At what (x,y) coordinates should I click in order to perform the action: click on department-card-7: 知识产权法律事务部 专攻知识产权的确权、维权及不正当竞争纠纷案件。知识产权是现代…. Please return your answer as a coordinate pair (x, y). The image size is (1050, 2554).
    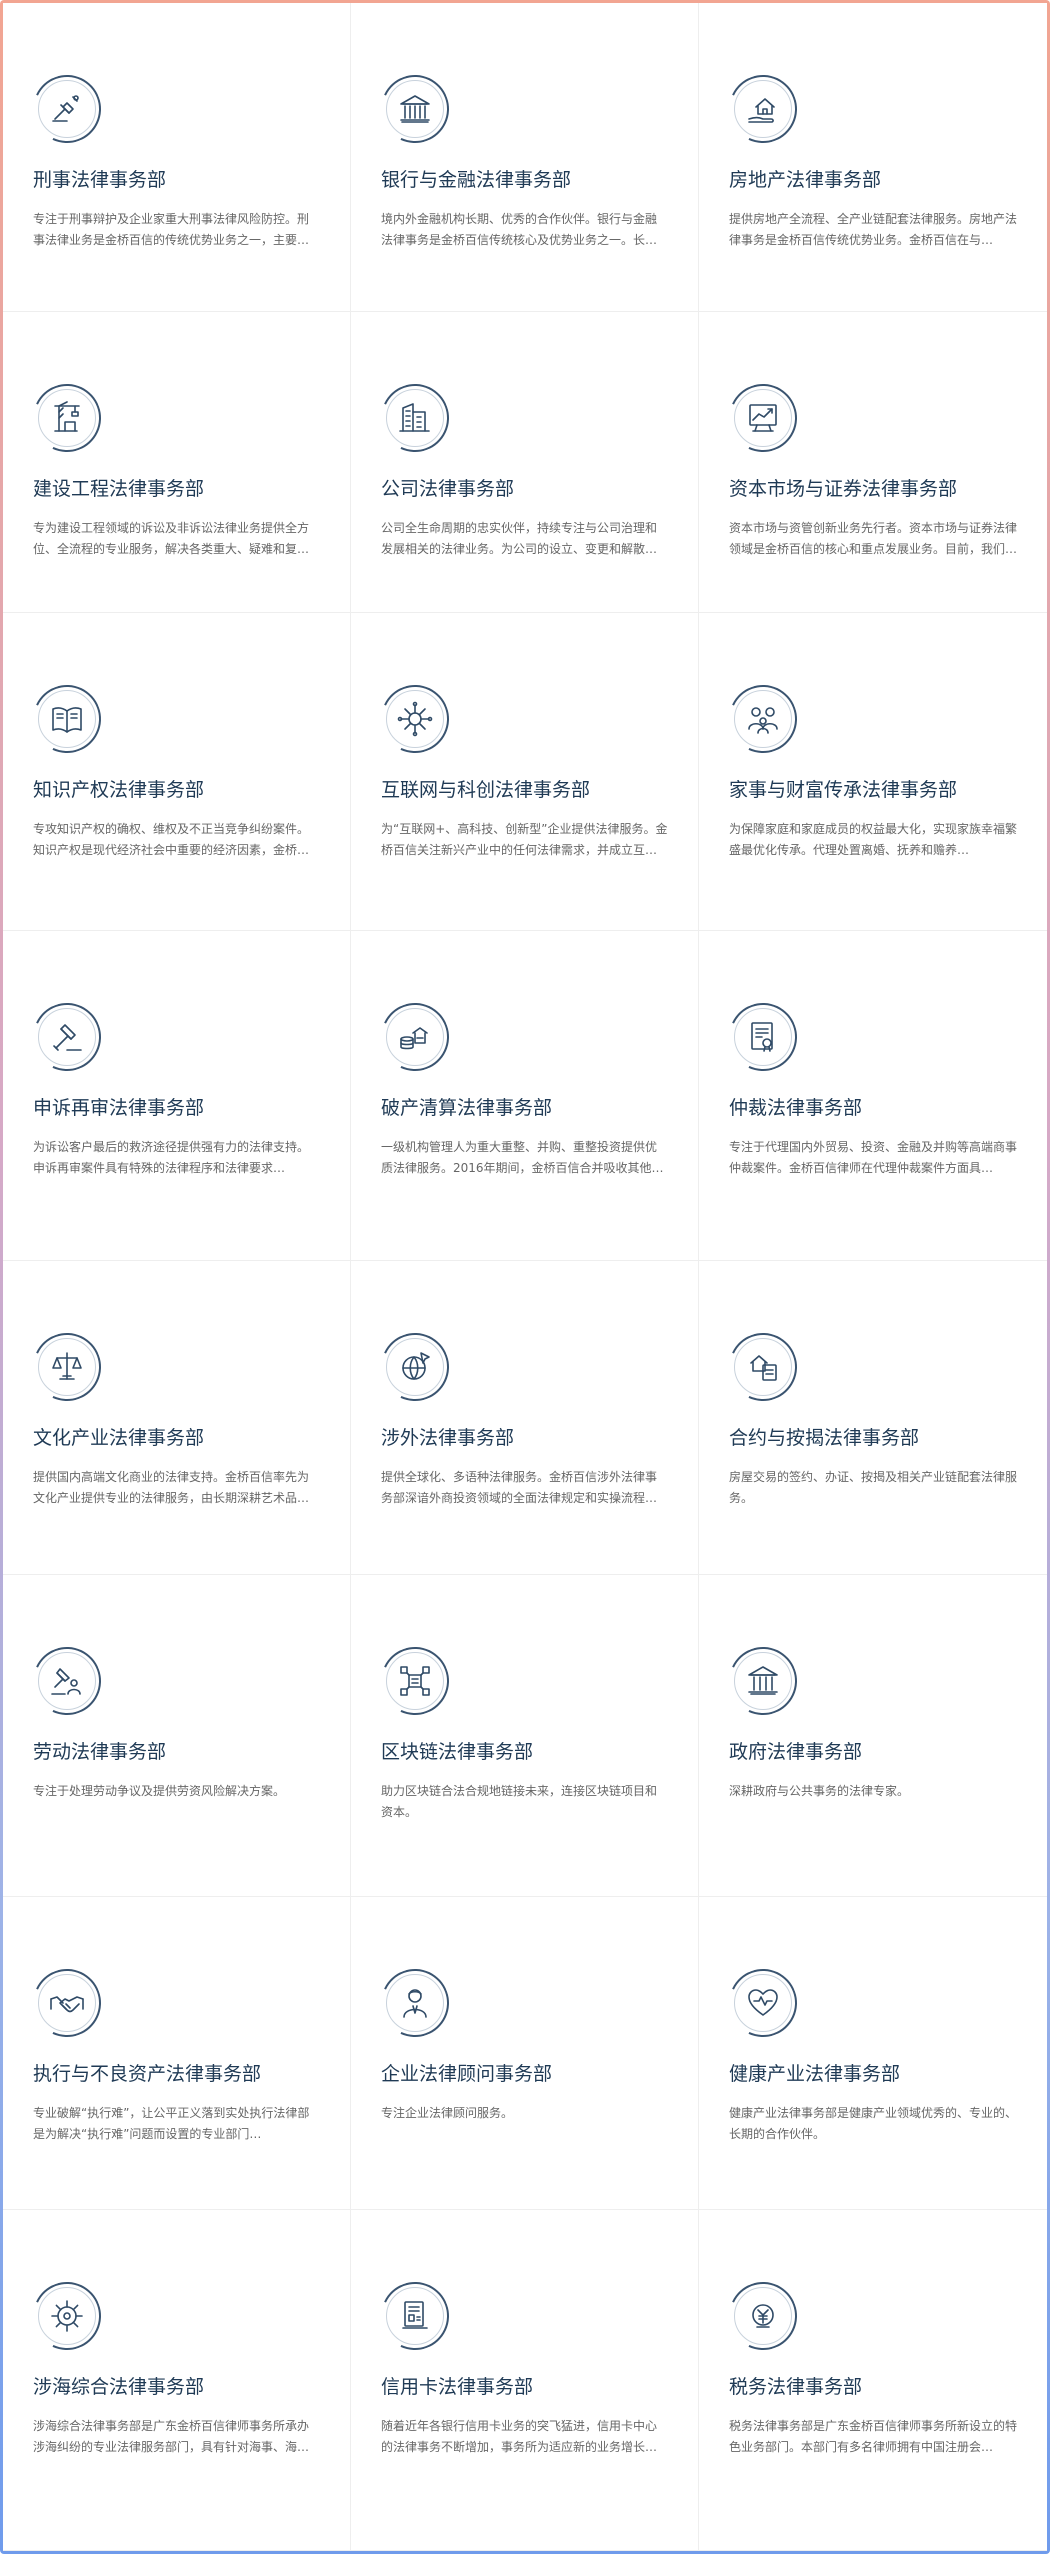
    Looking at the image, I should click on (177, 772).